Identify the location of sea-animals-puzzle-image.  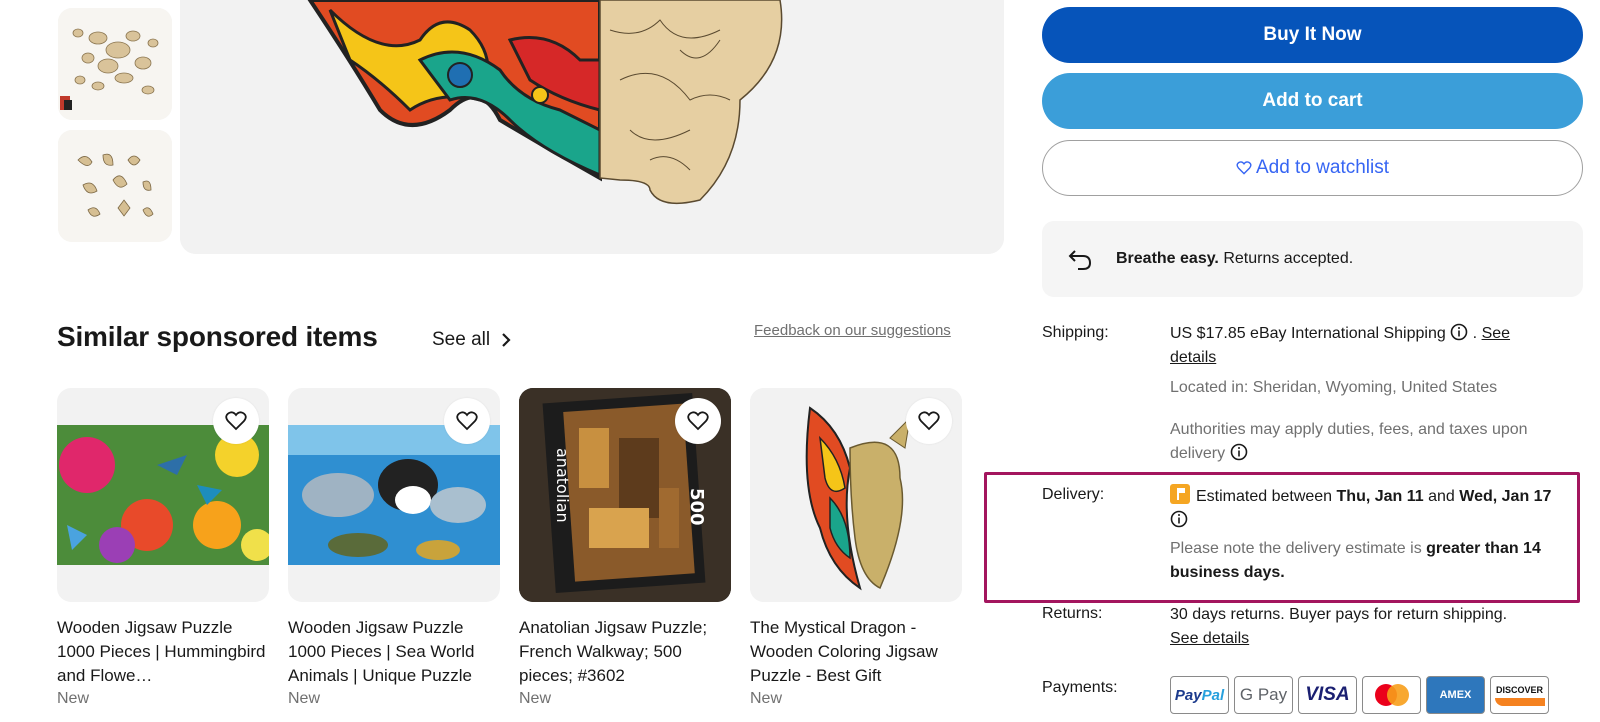
(394, 495).